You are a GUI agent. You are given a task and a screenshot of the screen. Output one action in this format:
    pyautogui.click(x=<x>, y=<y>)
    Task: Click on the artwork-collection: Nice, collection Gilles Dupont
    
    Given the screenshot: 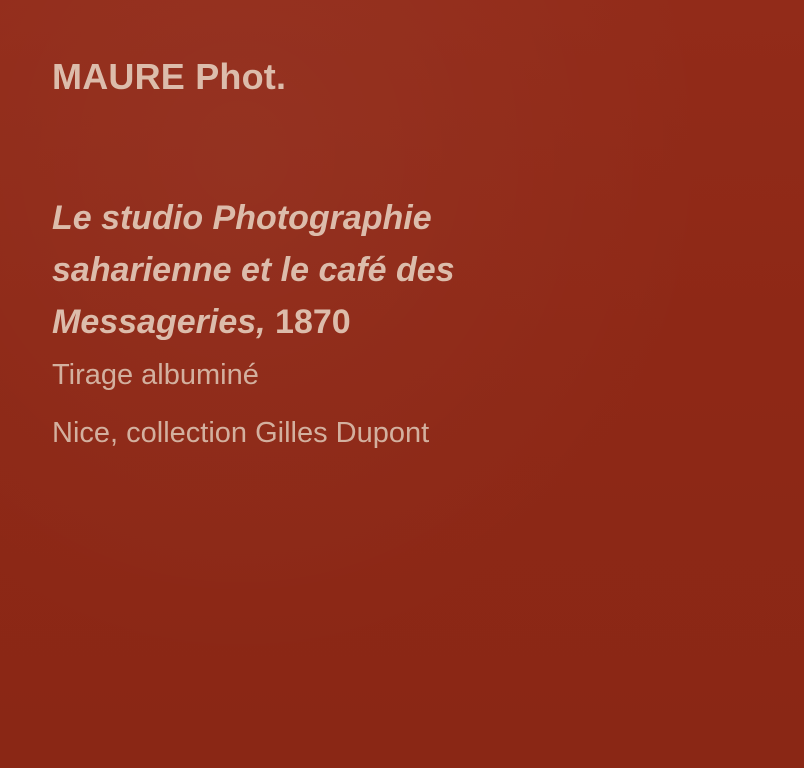 What is the action you would take?
    pyautogui.click(x=241, y=433)
    